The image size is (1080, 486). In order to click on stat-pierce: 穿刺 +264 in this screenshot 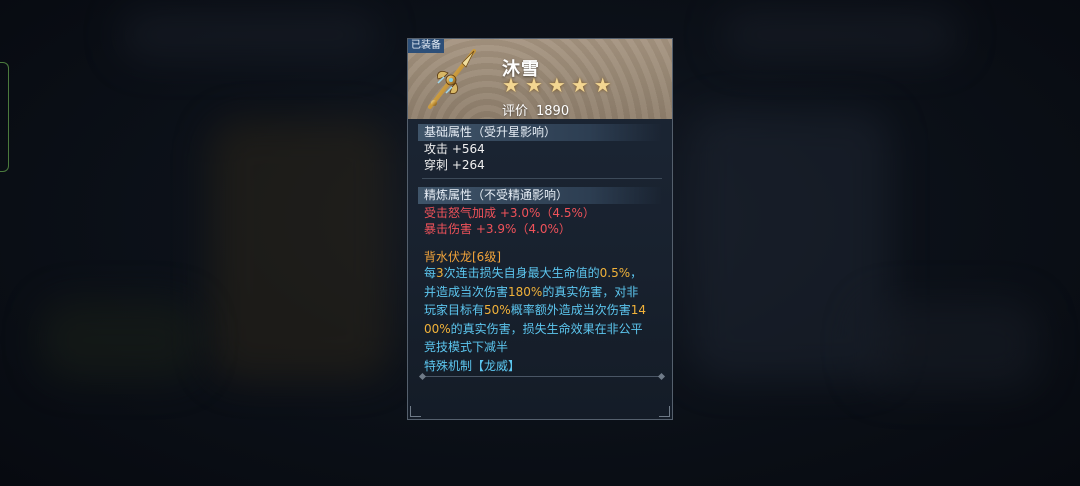, I will do `click(454, 165)`.